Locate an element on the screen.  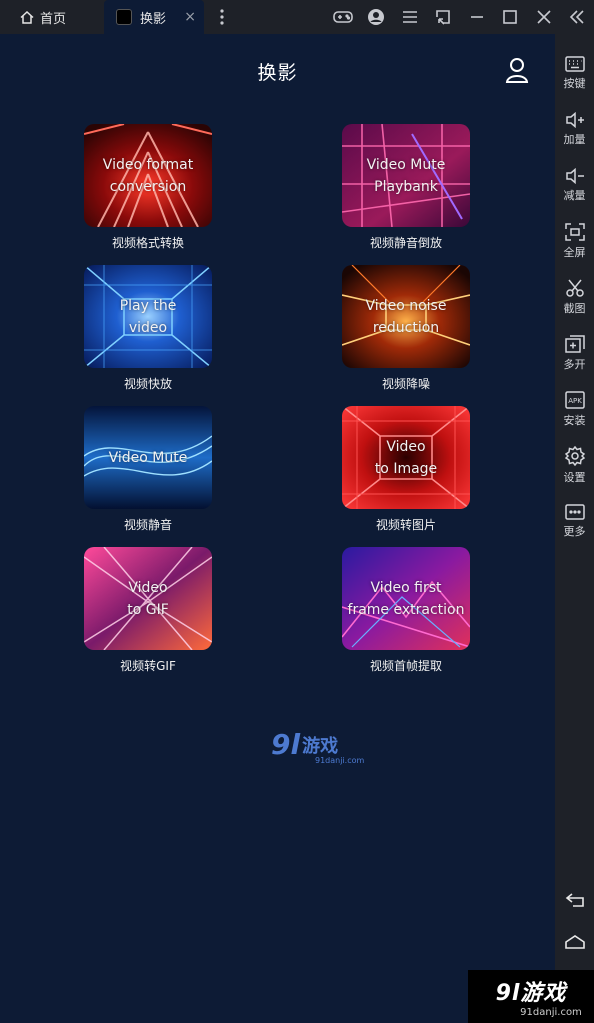
maximize-button is located at coordinates (511, 17).